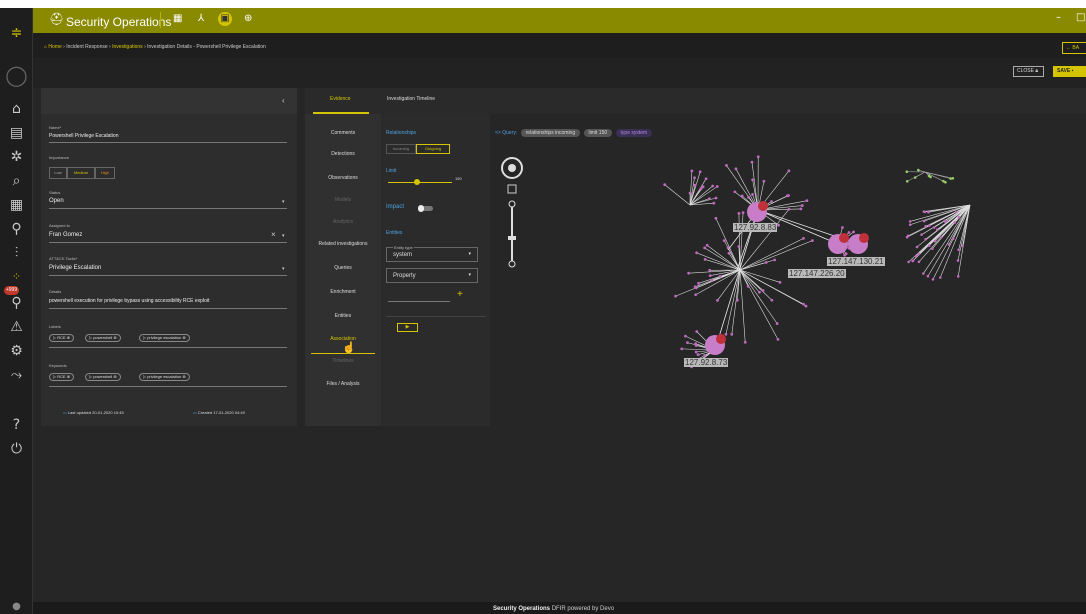 The height and width of the screenshot is (614, 1086). What do you see at coordinates (550, 133) in the screenshot?
I see `query-chip-relationships: relationships incoming` at bounding box center [550, 133].